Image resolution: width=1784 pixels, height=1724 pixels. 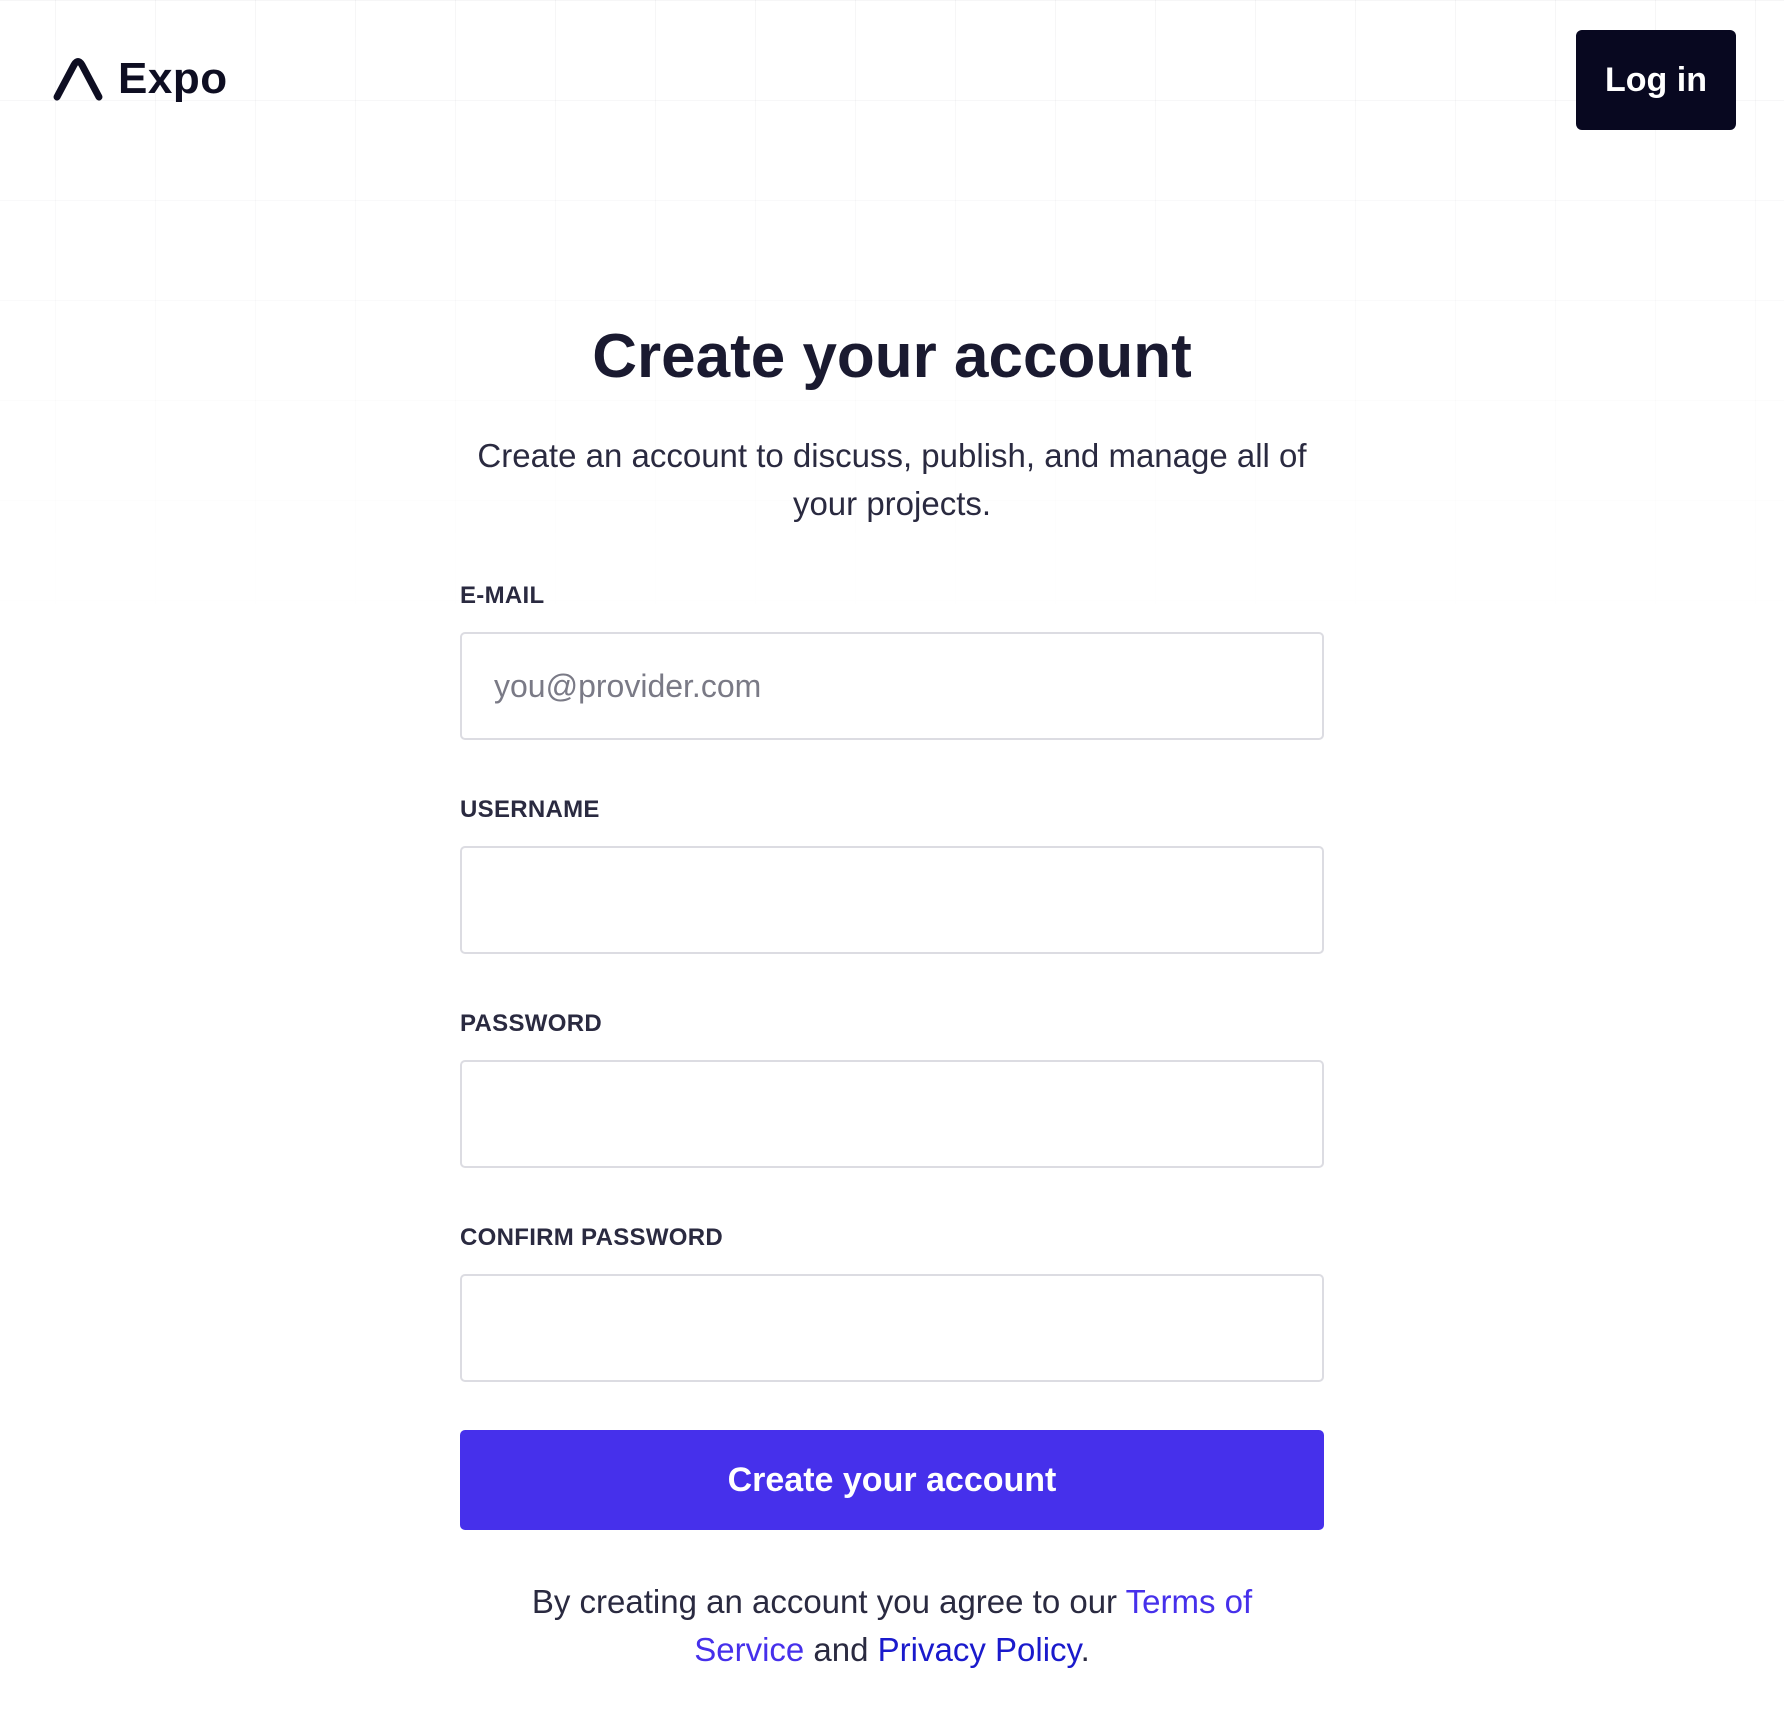 I want to click on email-label: E-MAIL, so click(x=502, y=596).